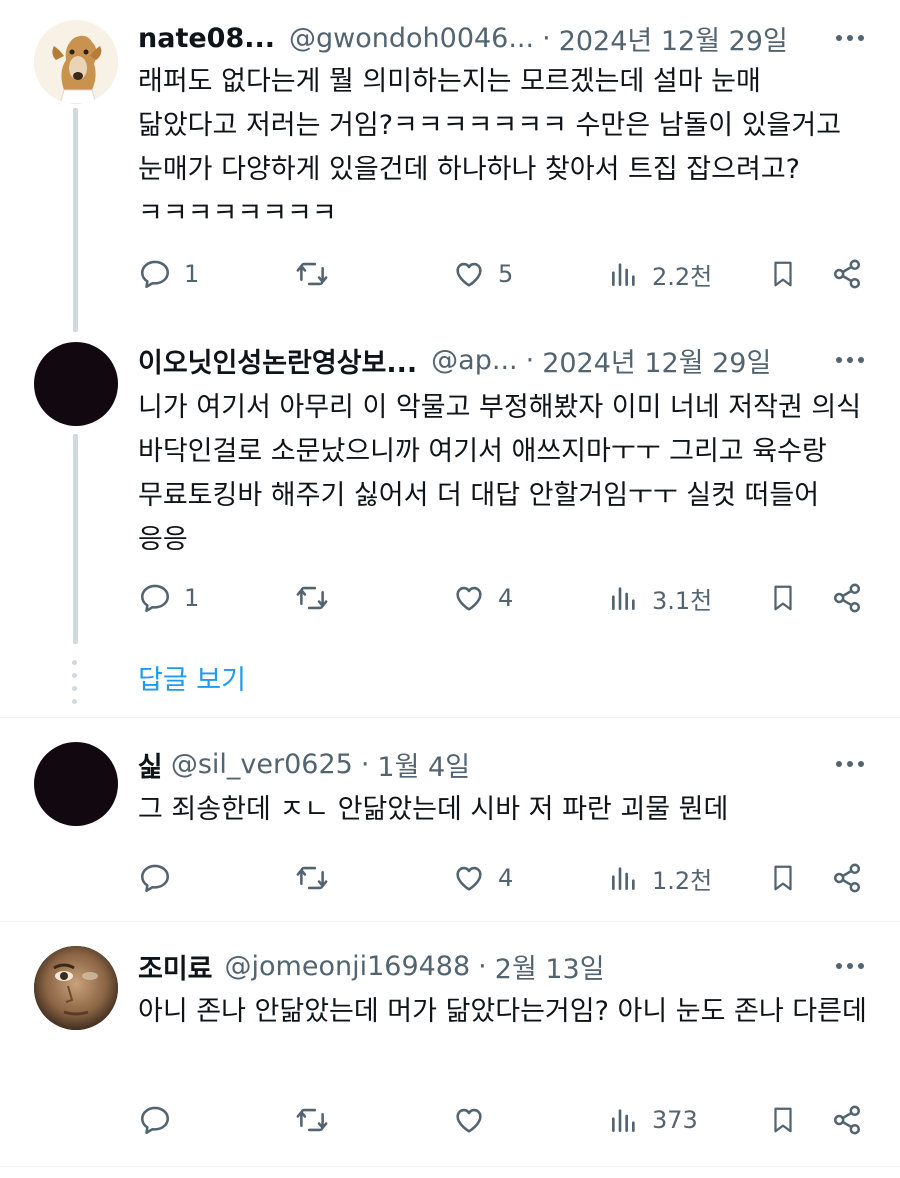 This screenshot has height=1178, width=900. What do you see at coordinates (262, 764) in the screenshot?
I see `user-handle: @sil_ver0625` at bounding box center [262, 764].